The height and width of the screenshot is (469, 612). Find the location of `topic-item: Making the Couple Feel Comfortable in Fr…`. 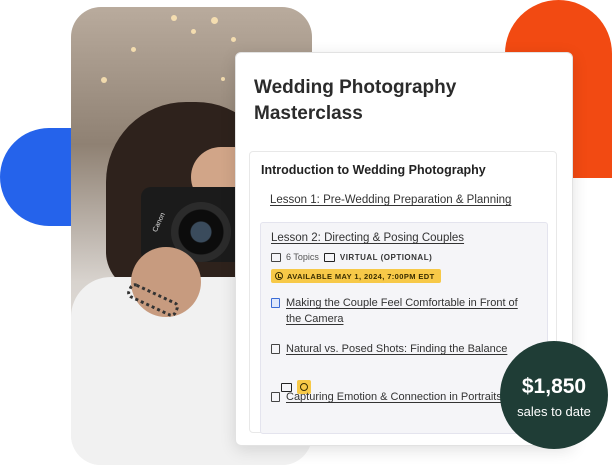

topic-item: Making the Couple Feel Comfortable in Fr… is located at coordinates (398, 311).